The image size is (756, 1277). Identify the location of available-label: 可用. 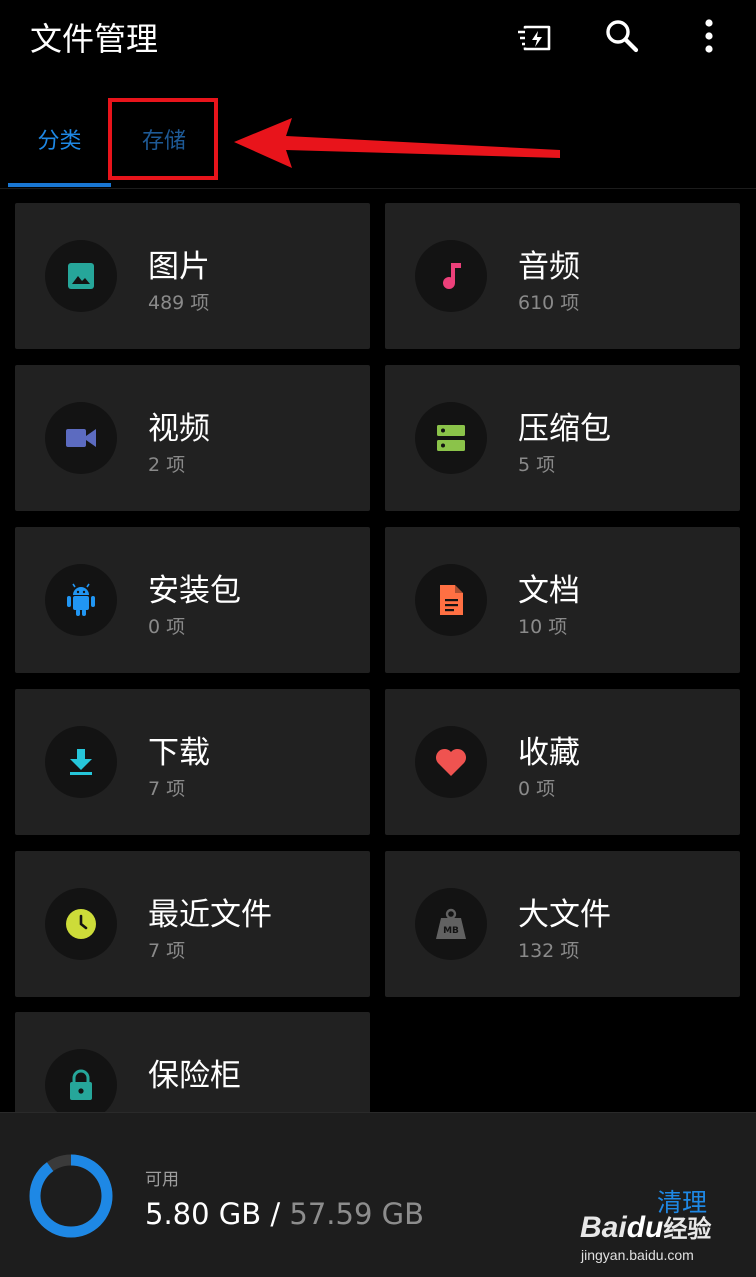
(162, 1180).